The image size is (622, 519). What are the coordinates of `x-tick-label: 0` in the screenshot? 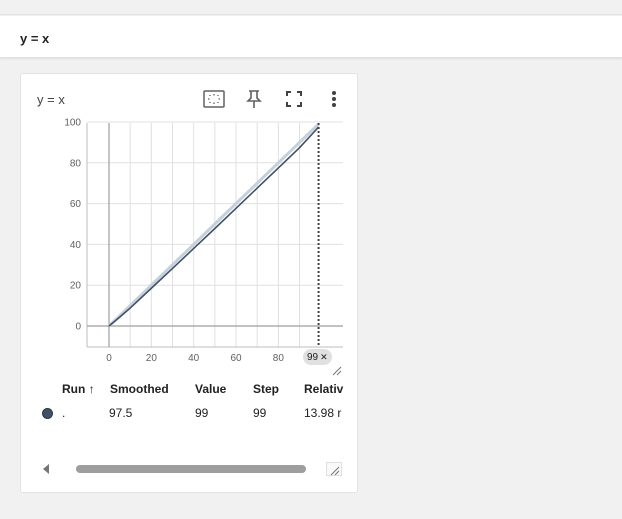 It's located at (109, 358).